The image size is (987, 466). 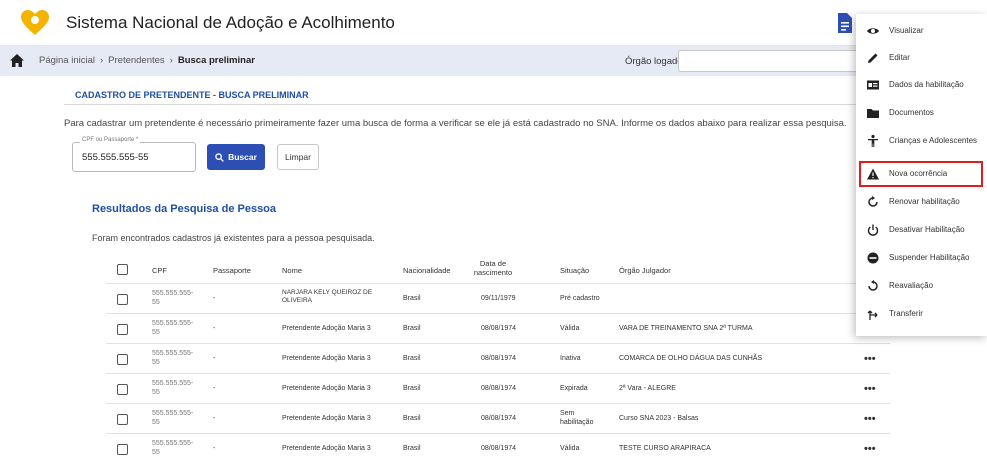 What do you see at coordinates (580, 298) in the screenshot?
I see `cell-situacao: Pré cadastro` at bounding box center [580, 298].